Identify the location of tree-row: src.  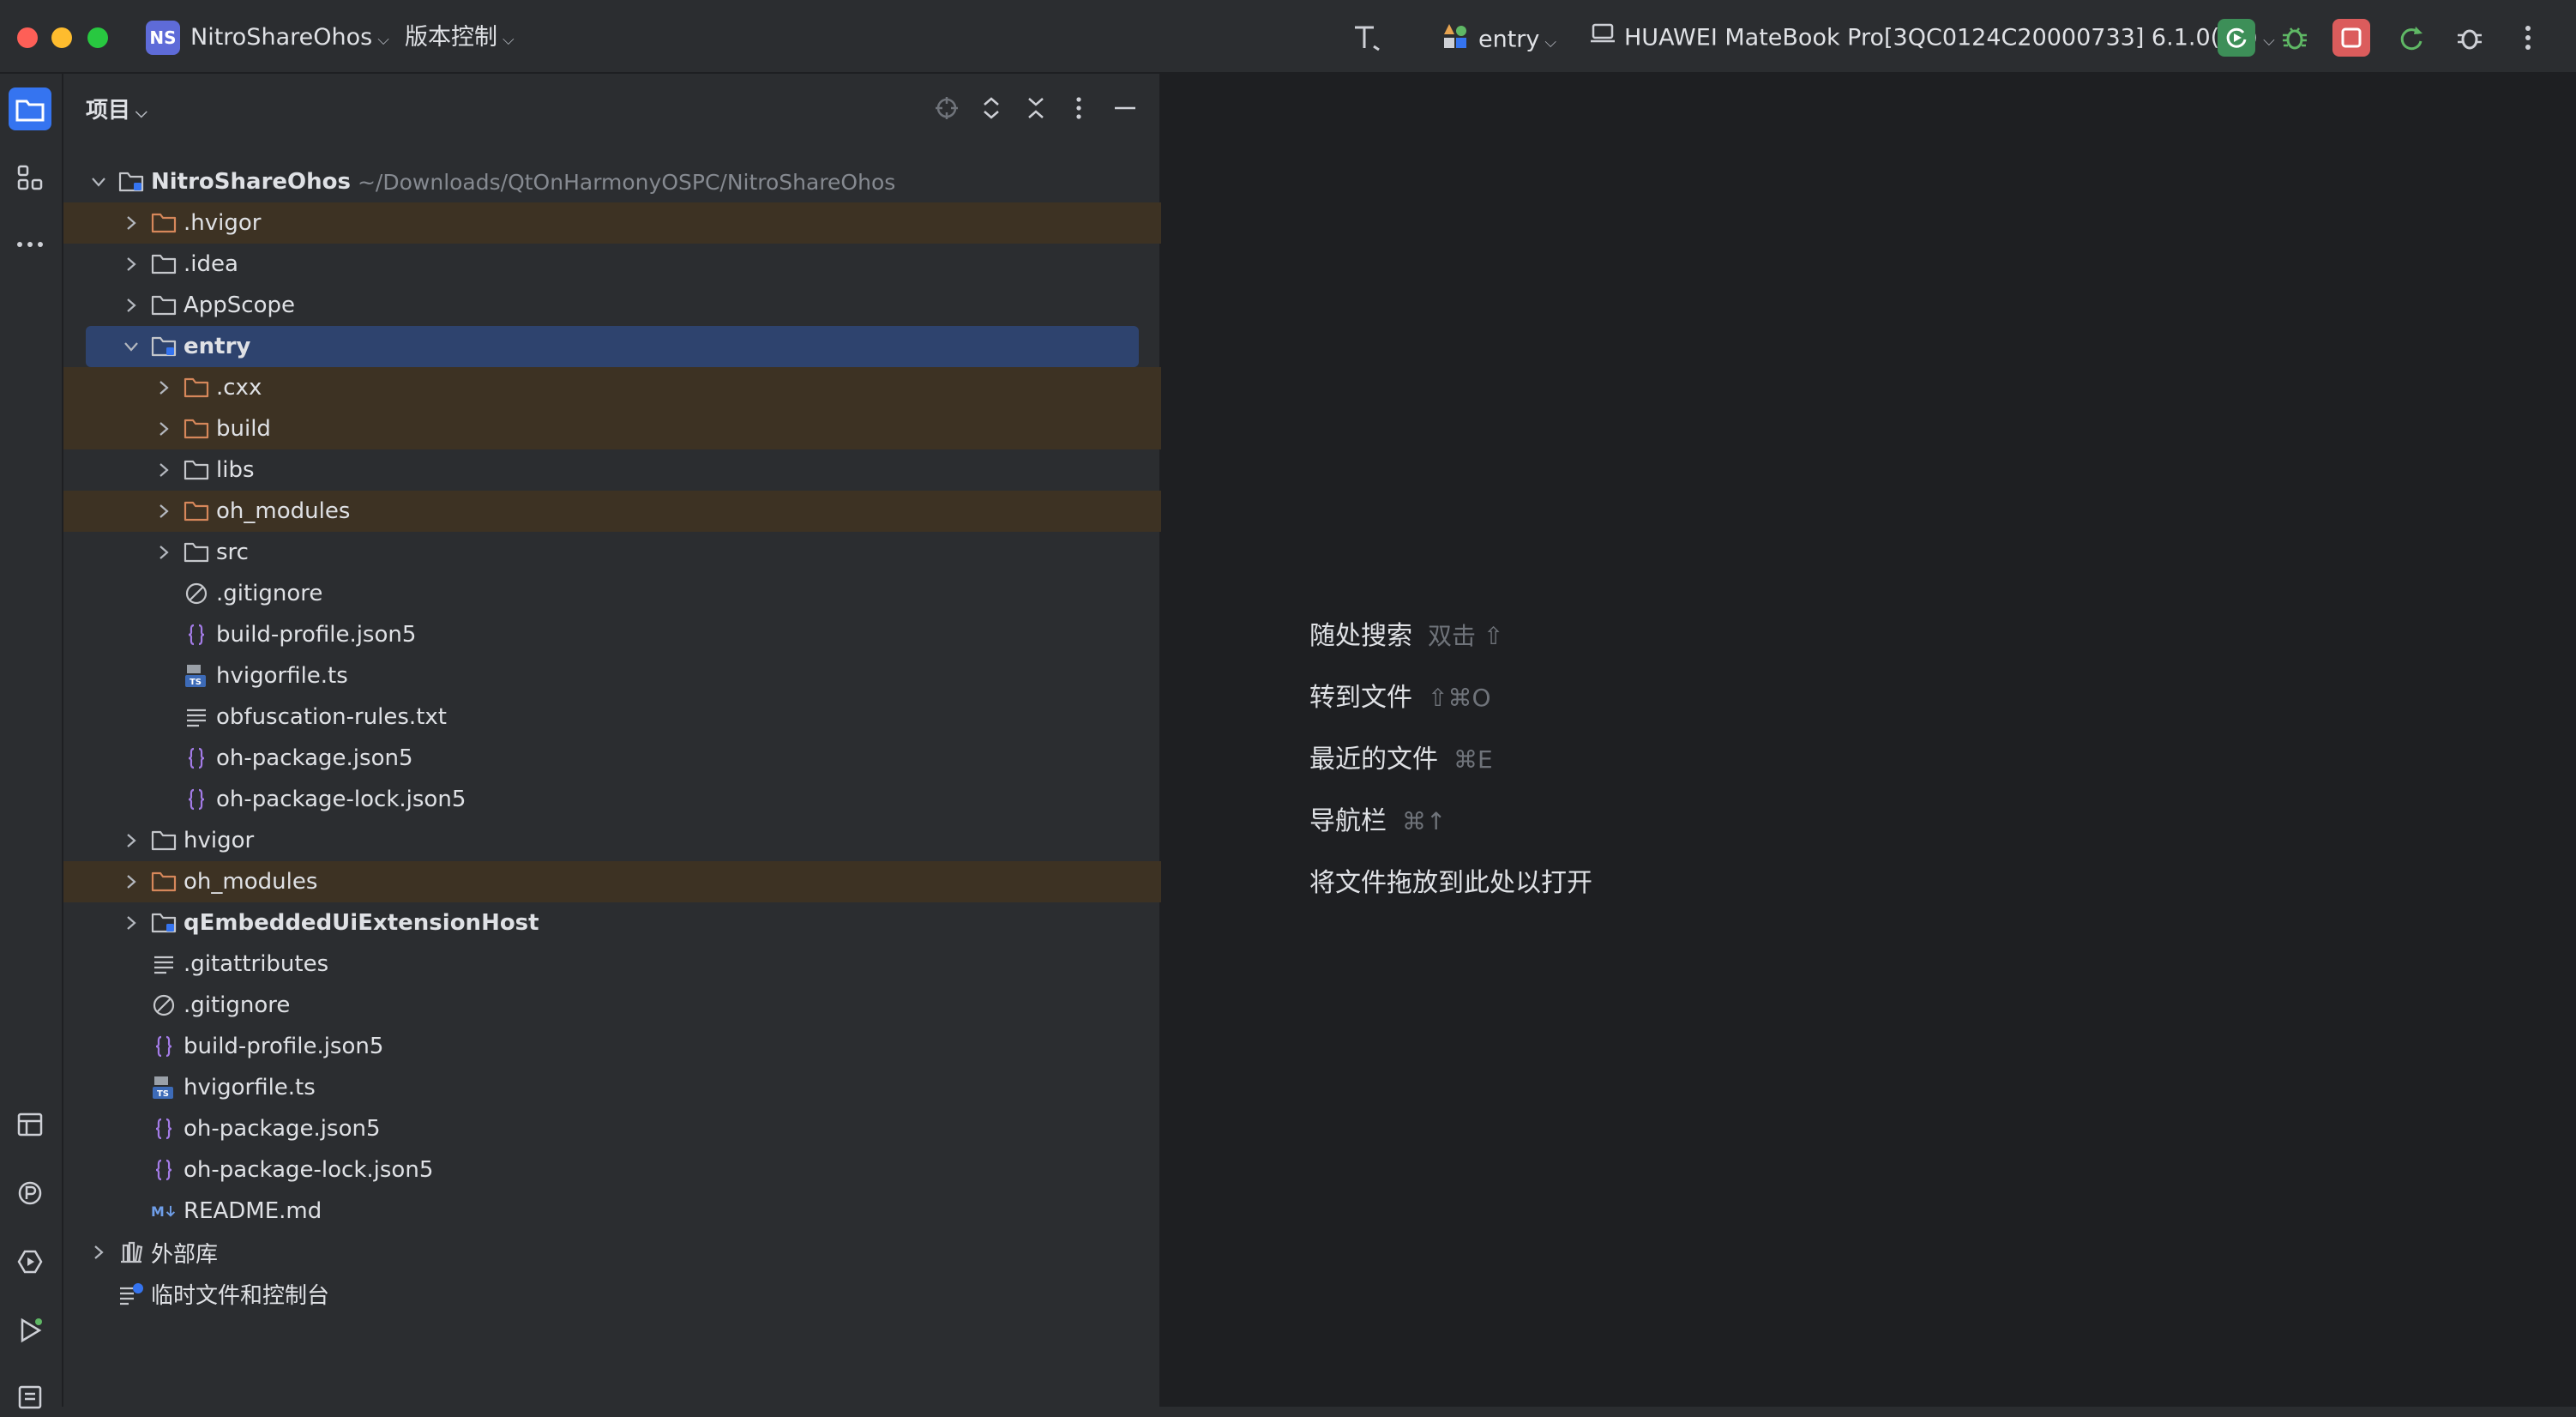
(612, 553).